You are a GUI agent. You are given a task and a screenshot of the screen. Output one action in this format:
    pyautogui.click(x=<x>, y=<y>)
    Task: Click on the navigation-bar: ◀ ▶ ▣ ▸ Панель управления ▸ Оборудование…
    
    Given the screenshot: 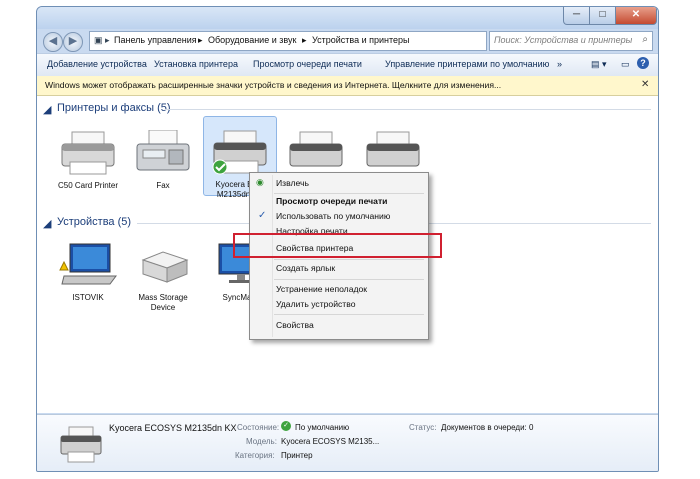 What is the action you would take?
    pyautogui.click(x=347, y=41)
    